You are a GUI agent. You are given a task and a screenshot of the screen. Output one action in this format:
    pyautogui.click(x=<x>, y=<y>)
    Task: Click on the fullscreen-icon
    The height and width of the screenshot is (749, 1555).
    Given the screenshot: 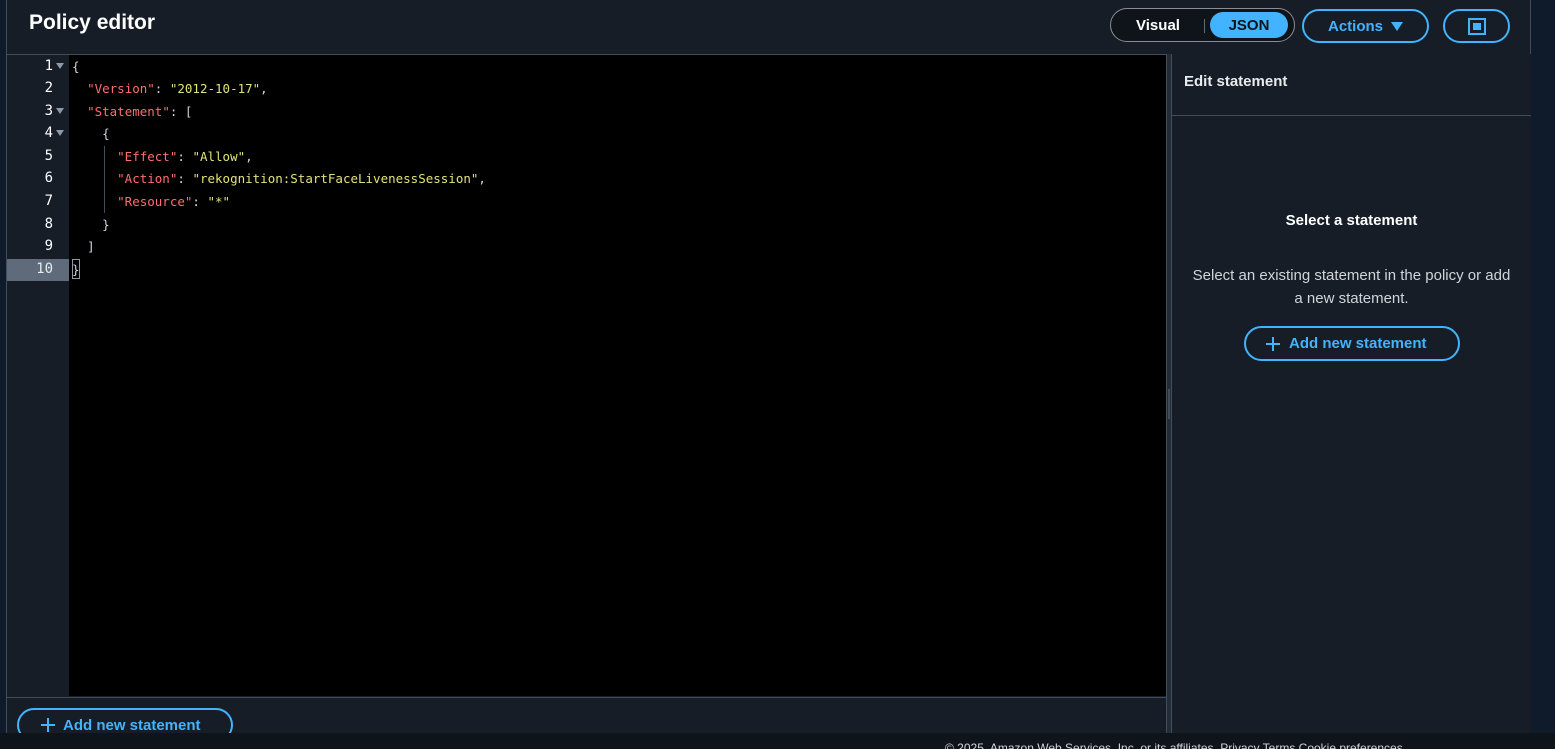 What is the action you would take?
    pyautogui.click(x=1476, y=26)
    